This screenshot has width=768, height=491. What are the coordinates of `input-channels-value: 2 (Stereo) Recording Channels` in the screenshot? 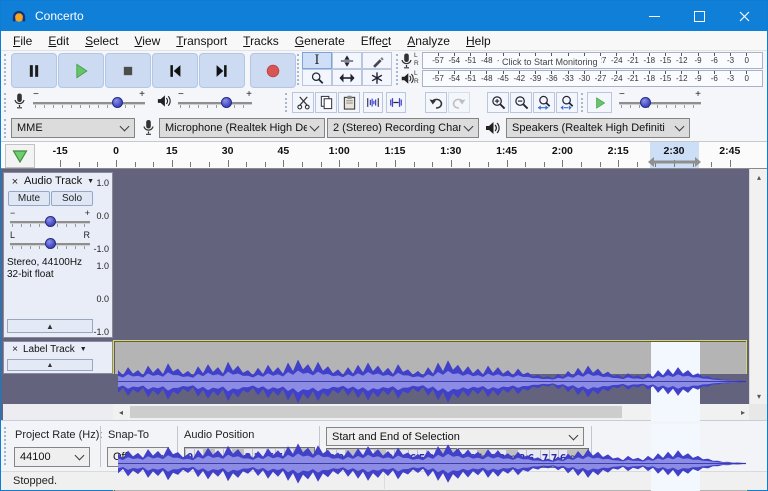 It's located at (397, 128).